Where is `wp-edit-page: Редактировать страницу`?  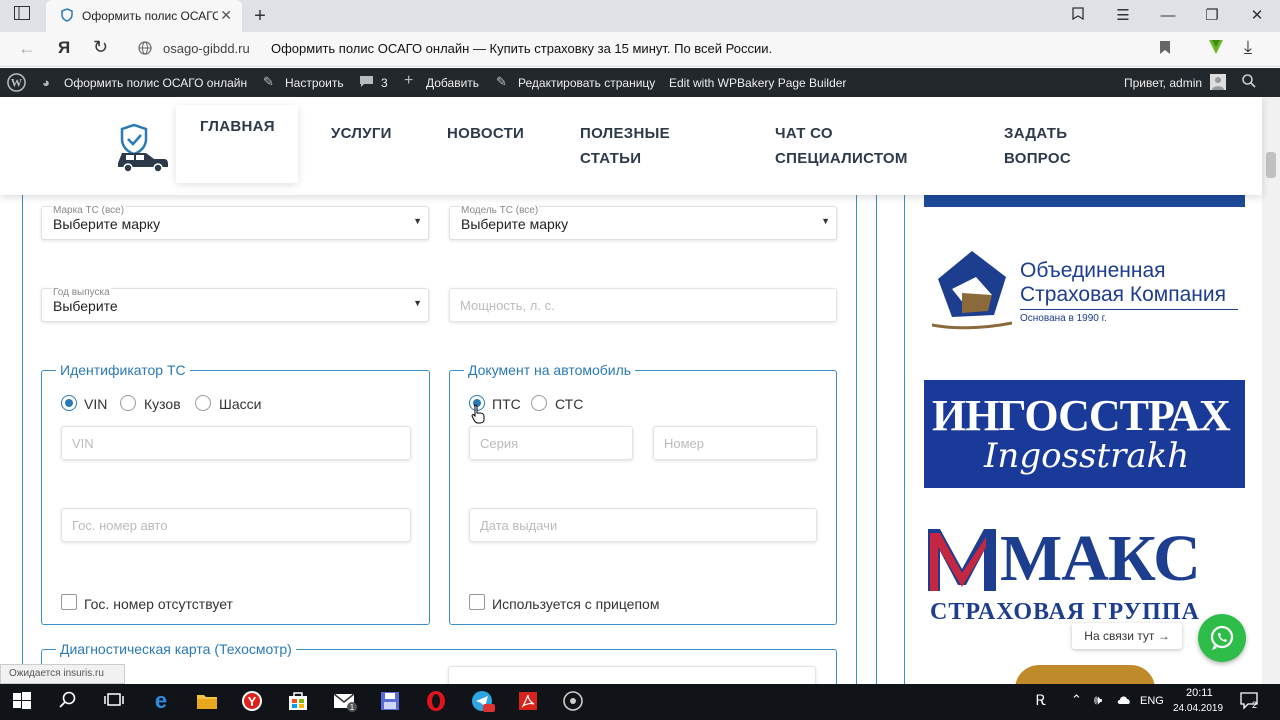
wp-edit-page: Редактировать страницу is located at coordinates (586, 83).